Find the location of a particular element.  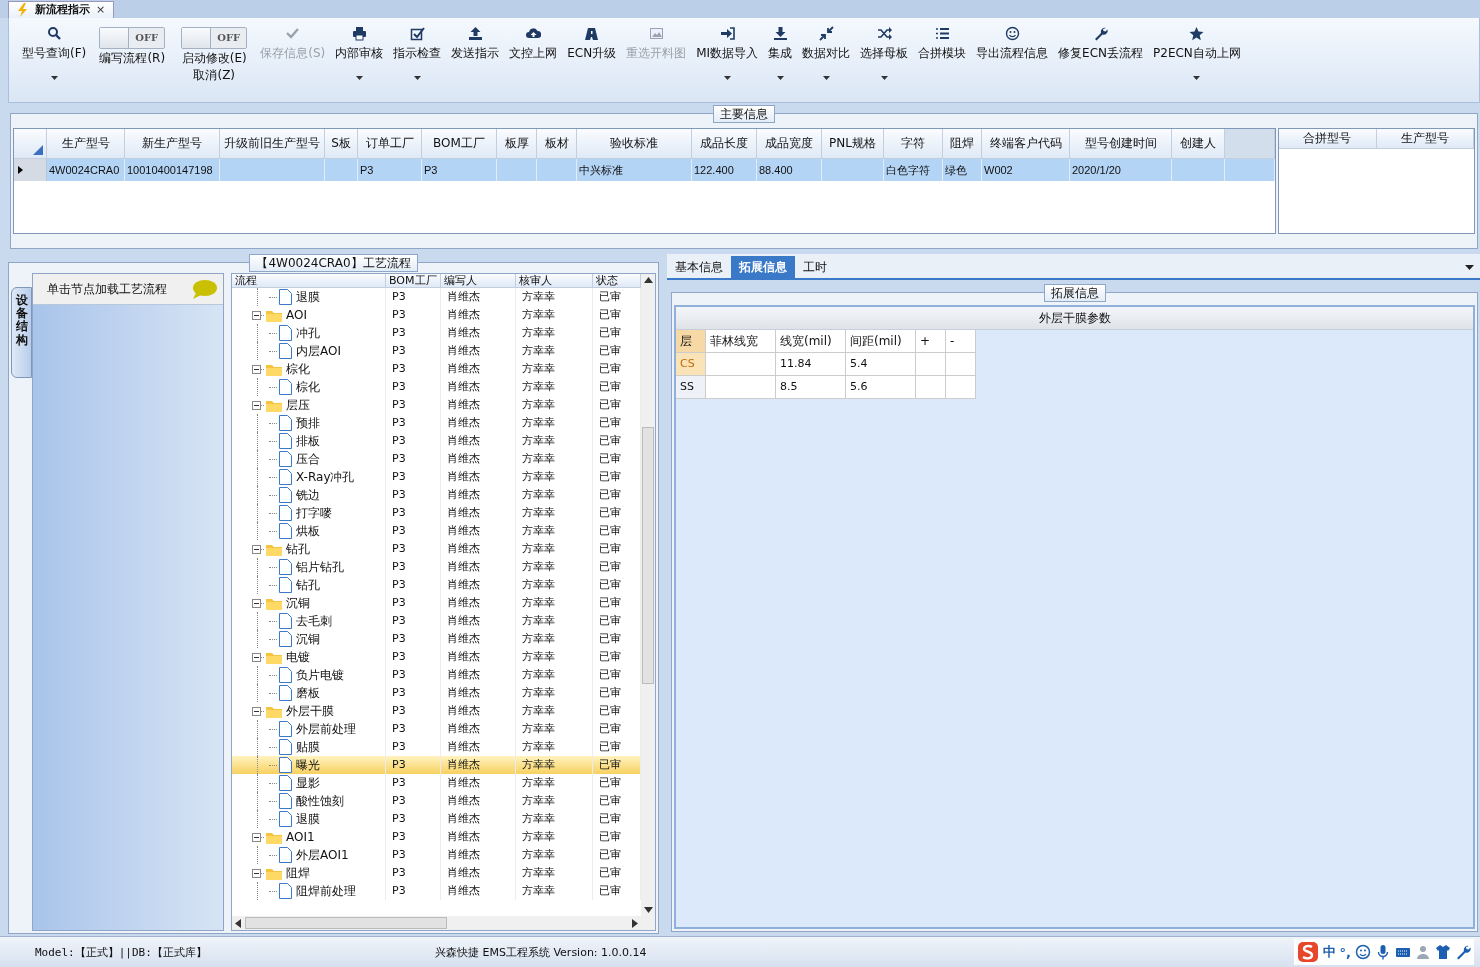

tree-row: 打字嘜 P3 肖维杰 方幸幸 已审 is located at coordinates (436, 513).